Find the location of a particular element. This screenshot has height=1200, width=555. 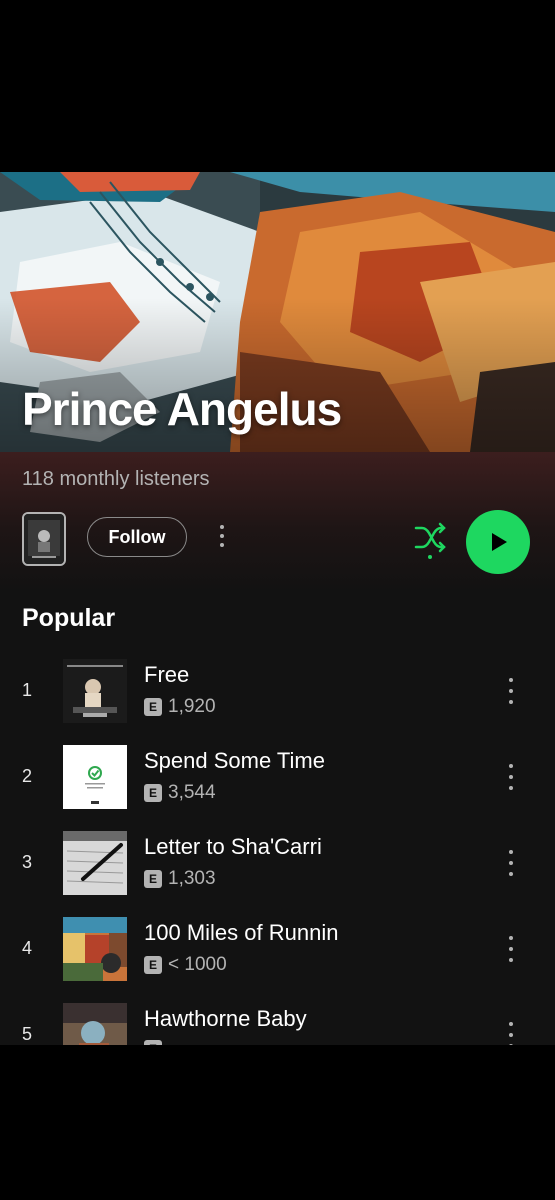

play-icon is located at coordinates (499, 542).